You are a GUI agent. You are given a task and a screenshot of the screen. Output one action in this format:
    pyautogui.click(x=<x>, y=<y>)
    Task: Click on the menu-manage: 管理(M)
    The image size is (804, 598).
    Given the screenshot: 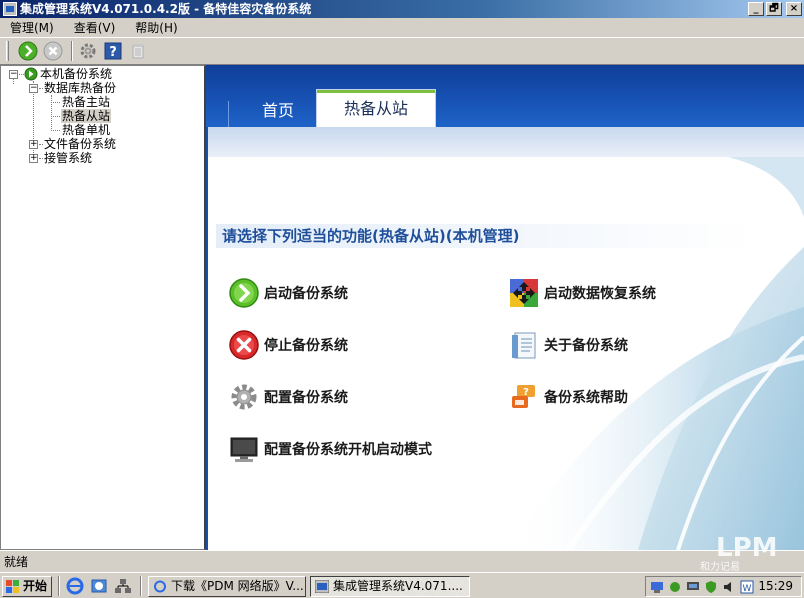 What is the action you would take?
    pyautogui.click(x=32, y=28)
    